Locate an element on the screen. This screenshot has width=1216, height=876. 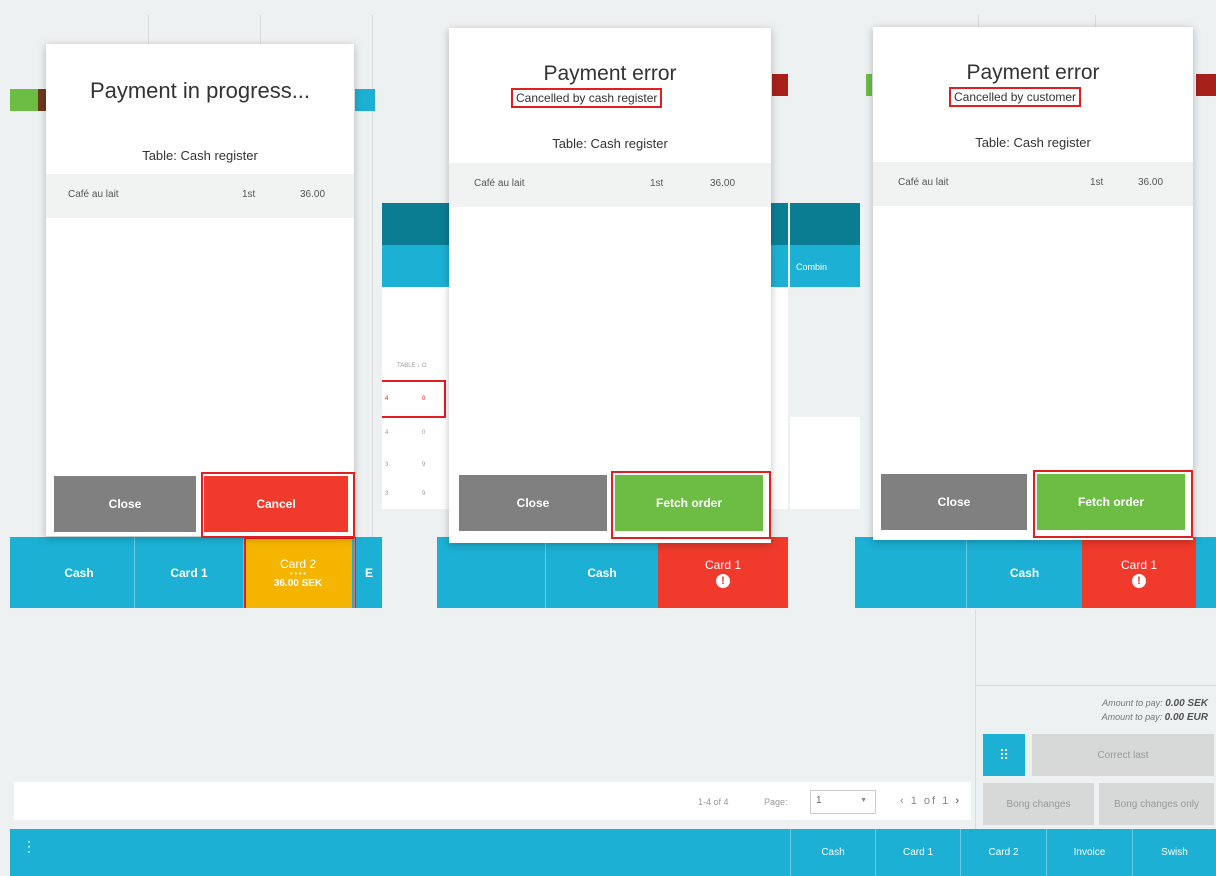
bottom-card2-button: Card 2 is located at coordinates (1003, 852).